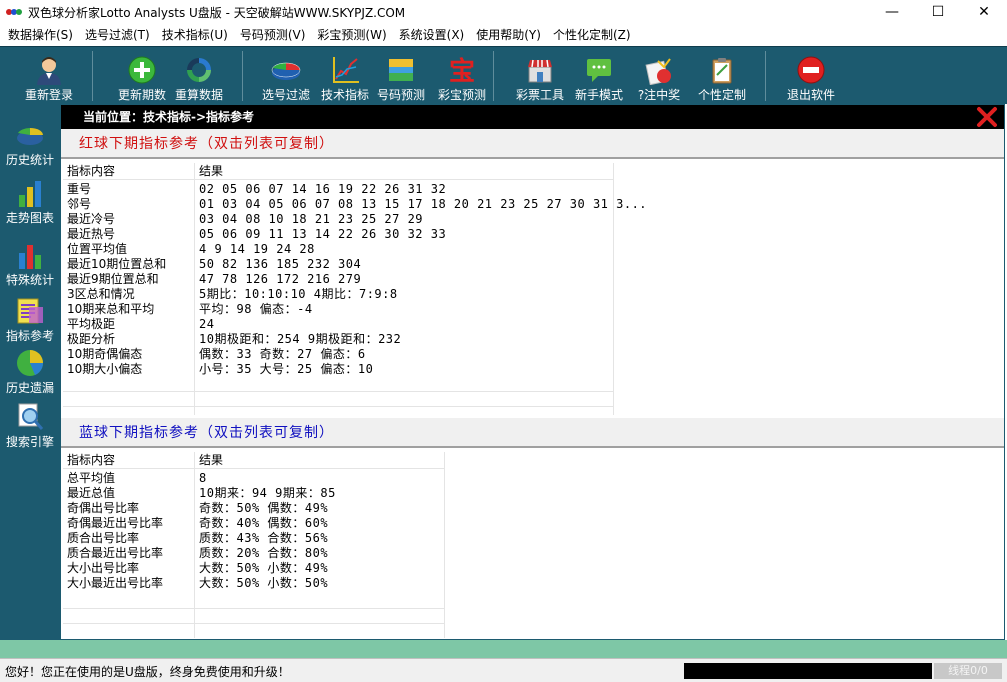 The width and height of the screenshot is (1007, 682). Describe the element at coordinates (532, 144) in the screenshot. I see `red-section-title: 红球下期指标参考（双击列表可复制）` at that location.